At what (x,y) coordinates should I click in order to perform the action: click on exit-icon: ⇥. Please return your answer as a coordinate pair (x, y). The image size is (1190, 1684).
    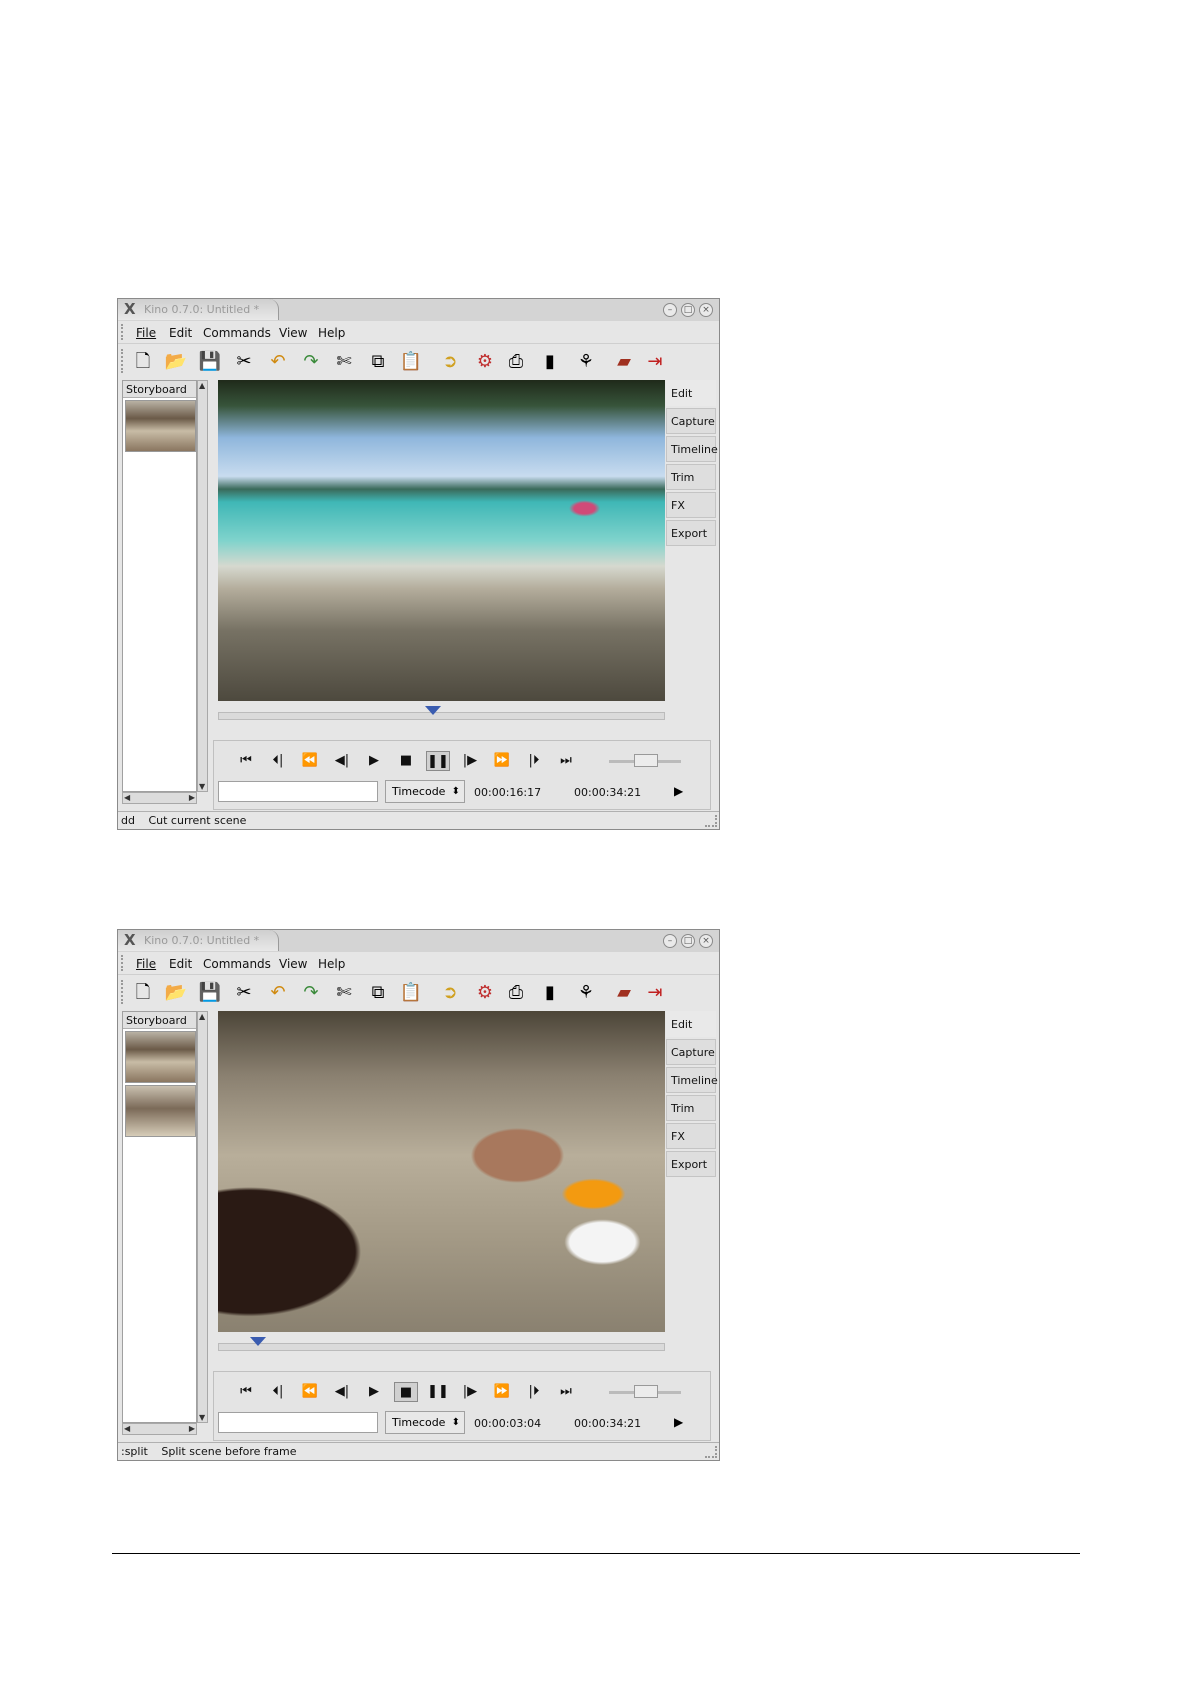
    Looking at the image, I should click on (655, 993).